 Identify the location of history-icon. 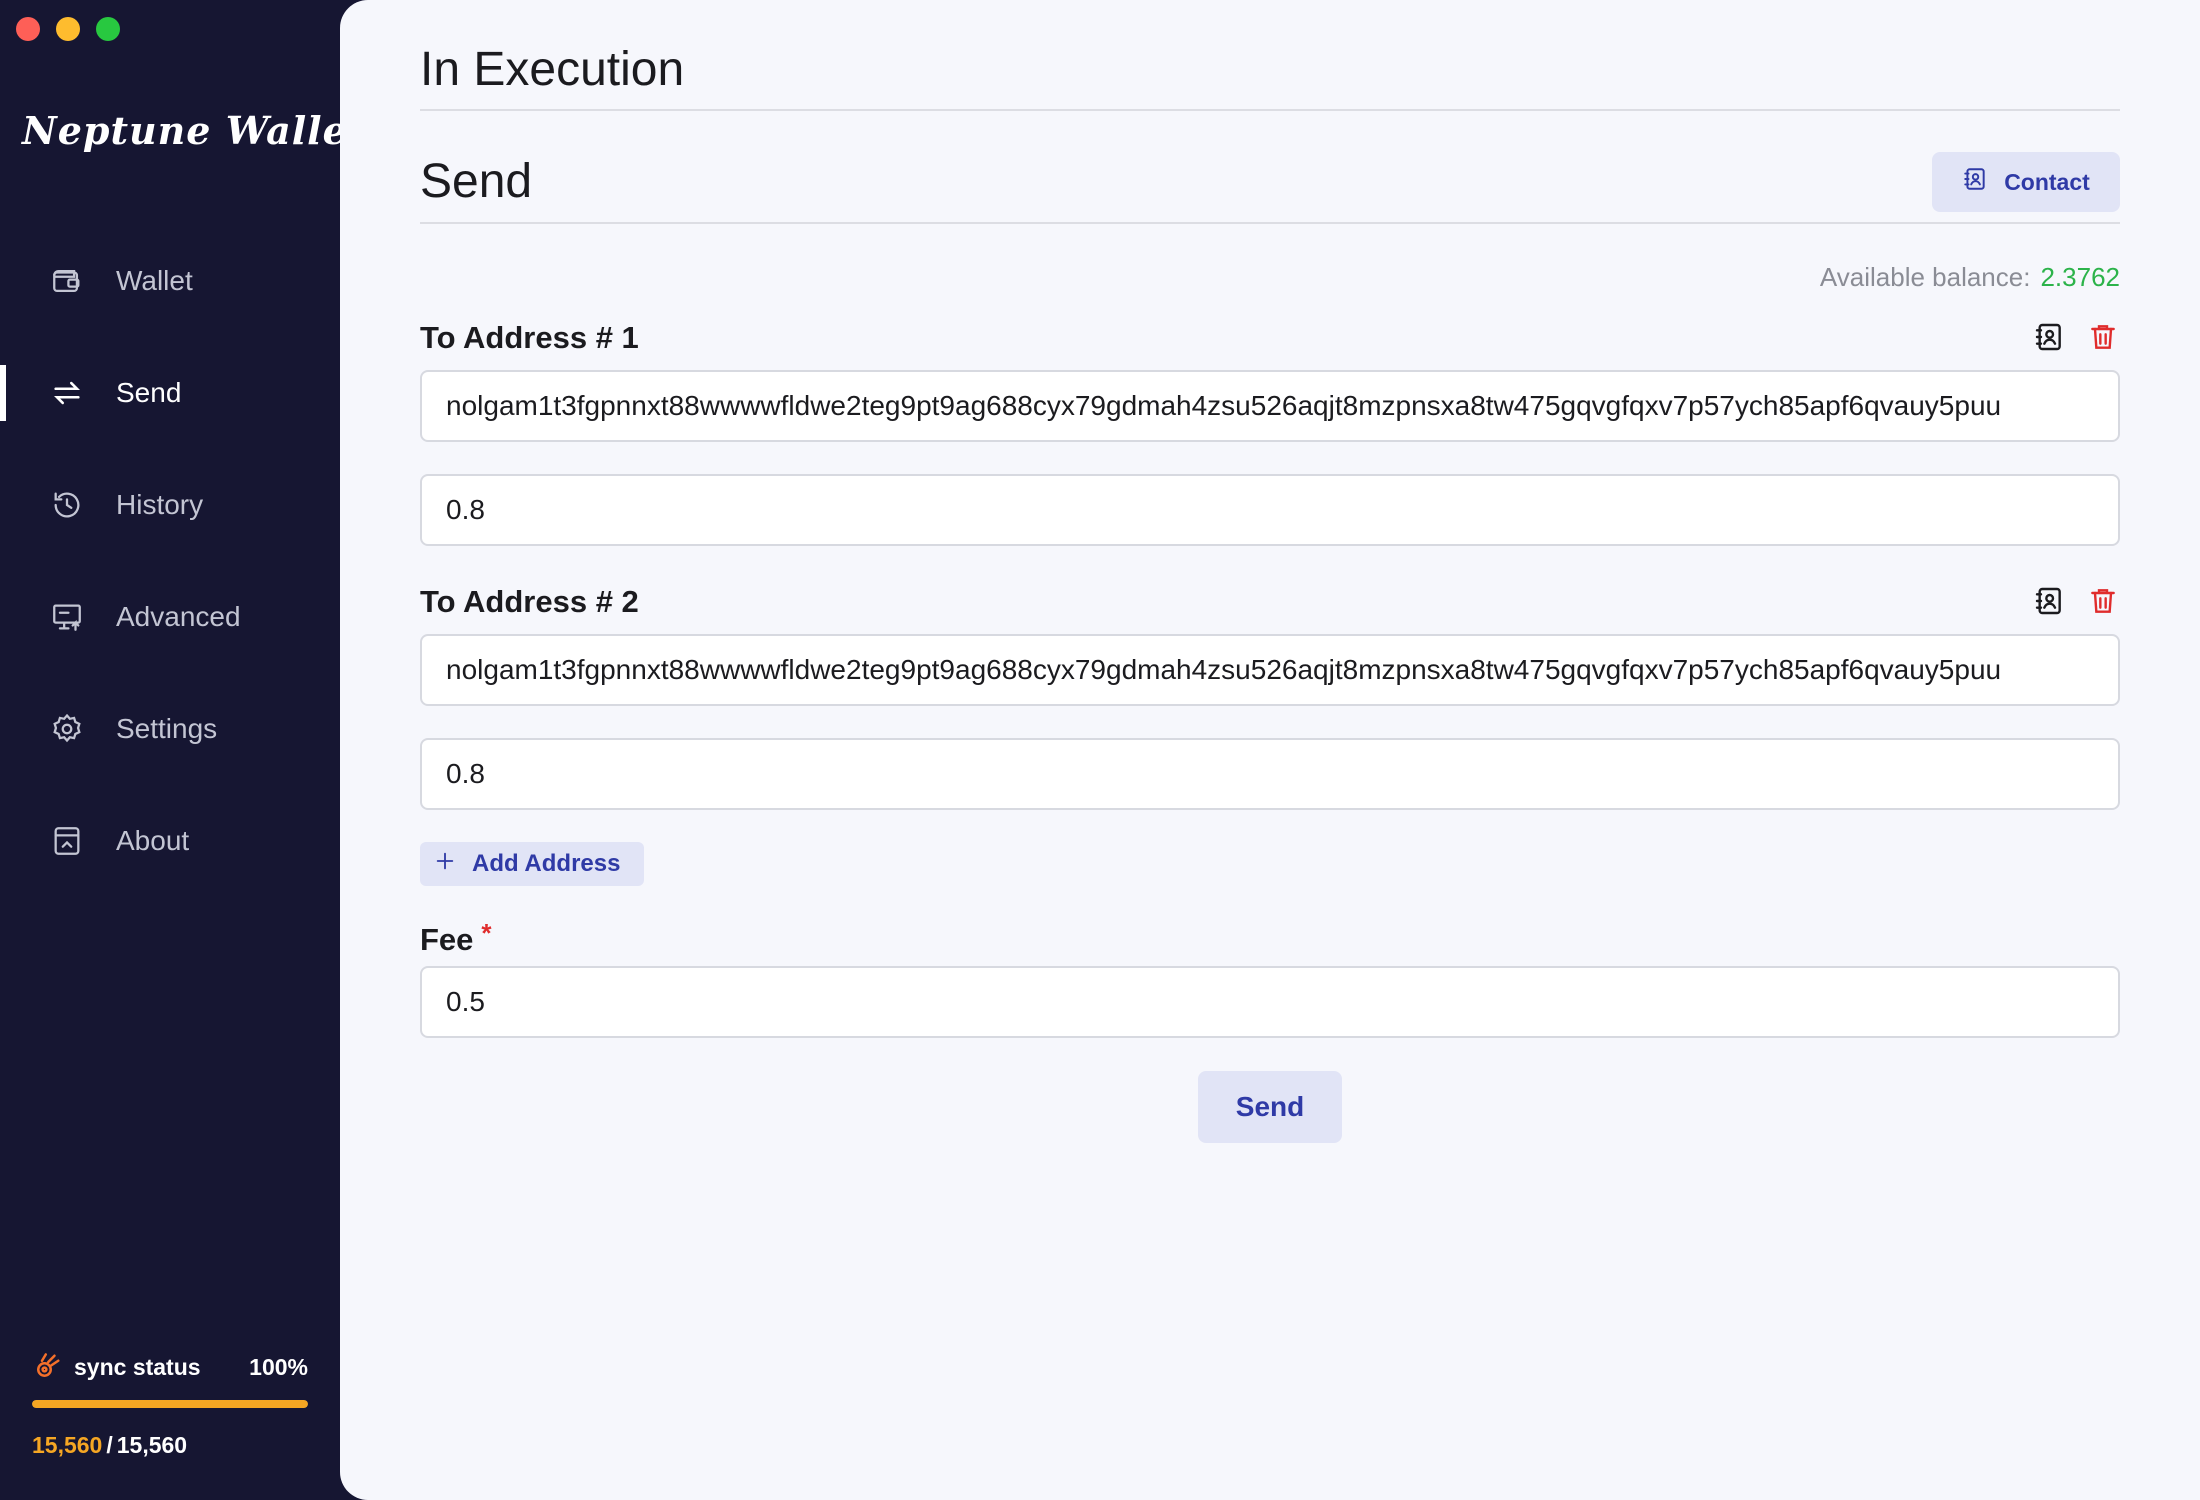
(67, 505).